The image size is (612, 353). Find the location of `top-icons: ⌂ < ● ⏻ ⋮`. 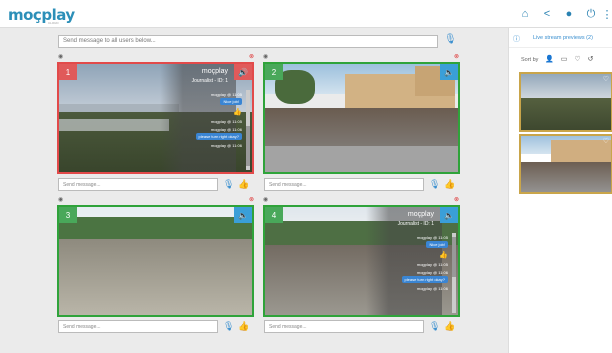

top-icons: ⌂ < ● ⏻ ⋮ is located at coordinates (563, 14).